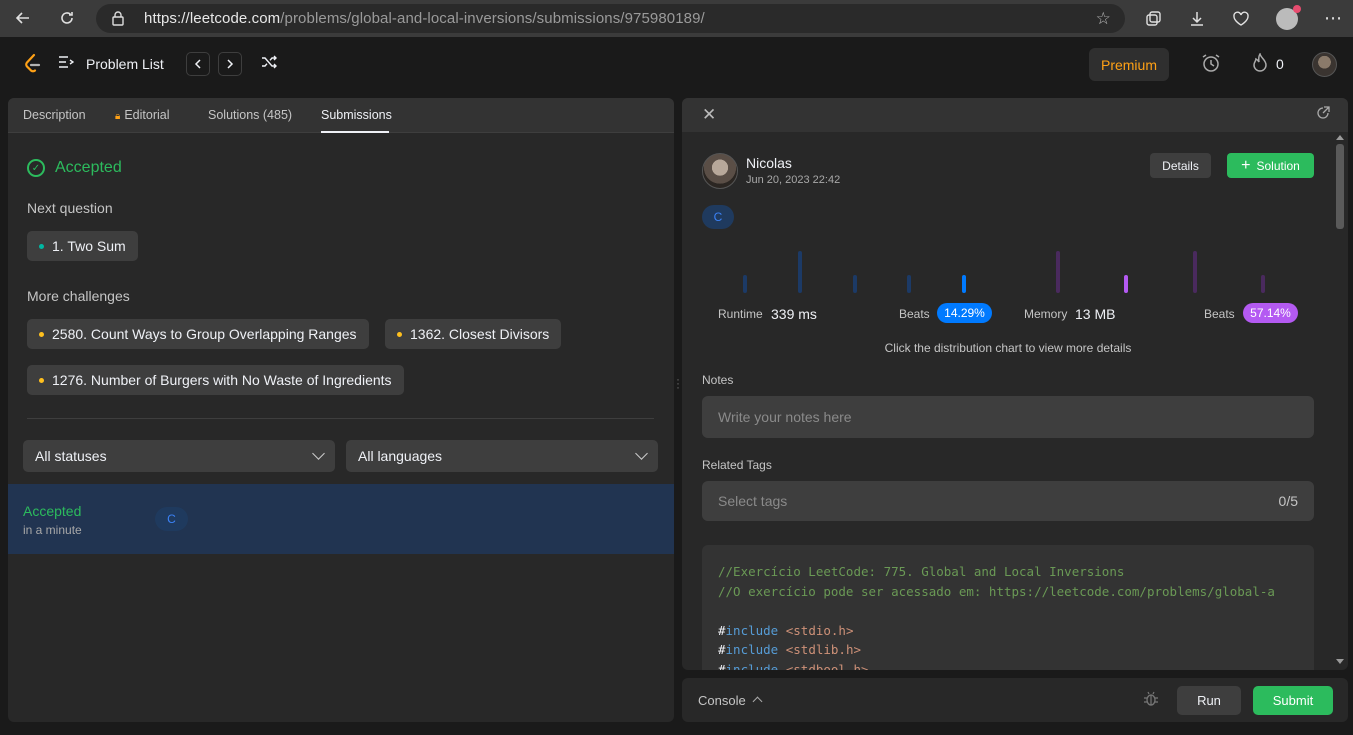 The width and height of the screenshot is (1353, 735). I want to click on reload-icon, so click(67, 18).